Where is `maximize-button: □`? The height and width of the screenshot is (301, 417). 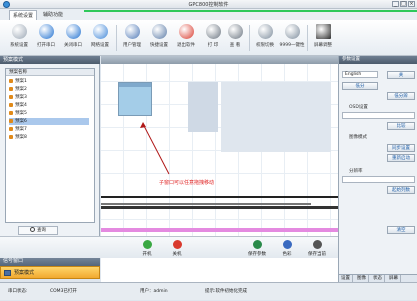
maximize-button: □ is located at coordinates (403, 4).